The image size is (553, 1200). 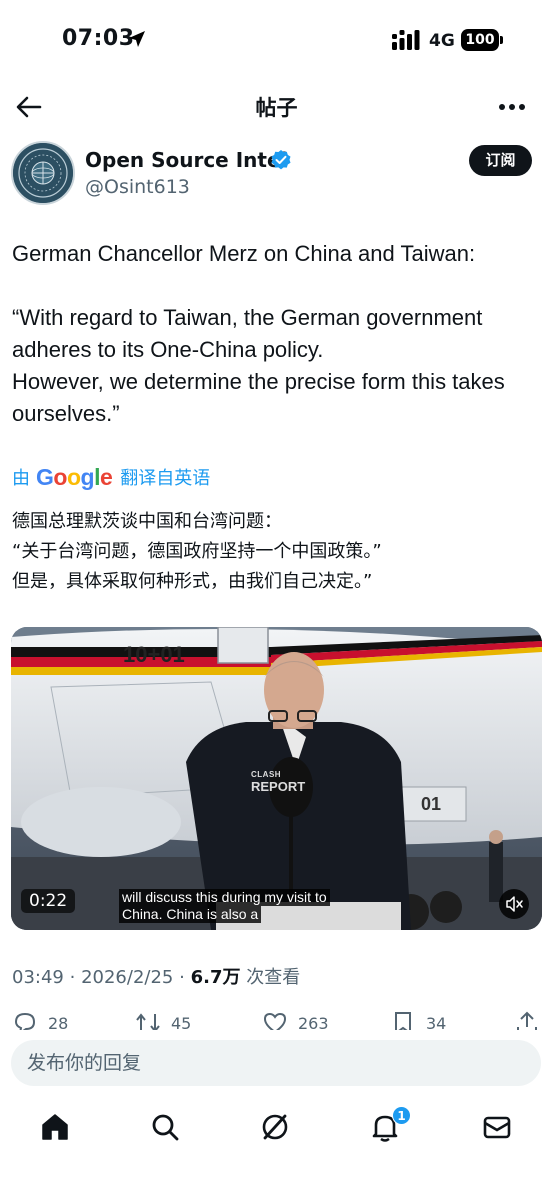 I want to click on grok-icon, so click(x=275, y=1127).